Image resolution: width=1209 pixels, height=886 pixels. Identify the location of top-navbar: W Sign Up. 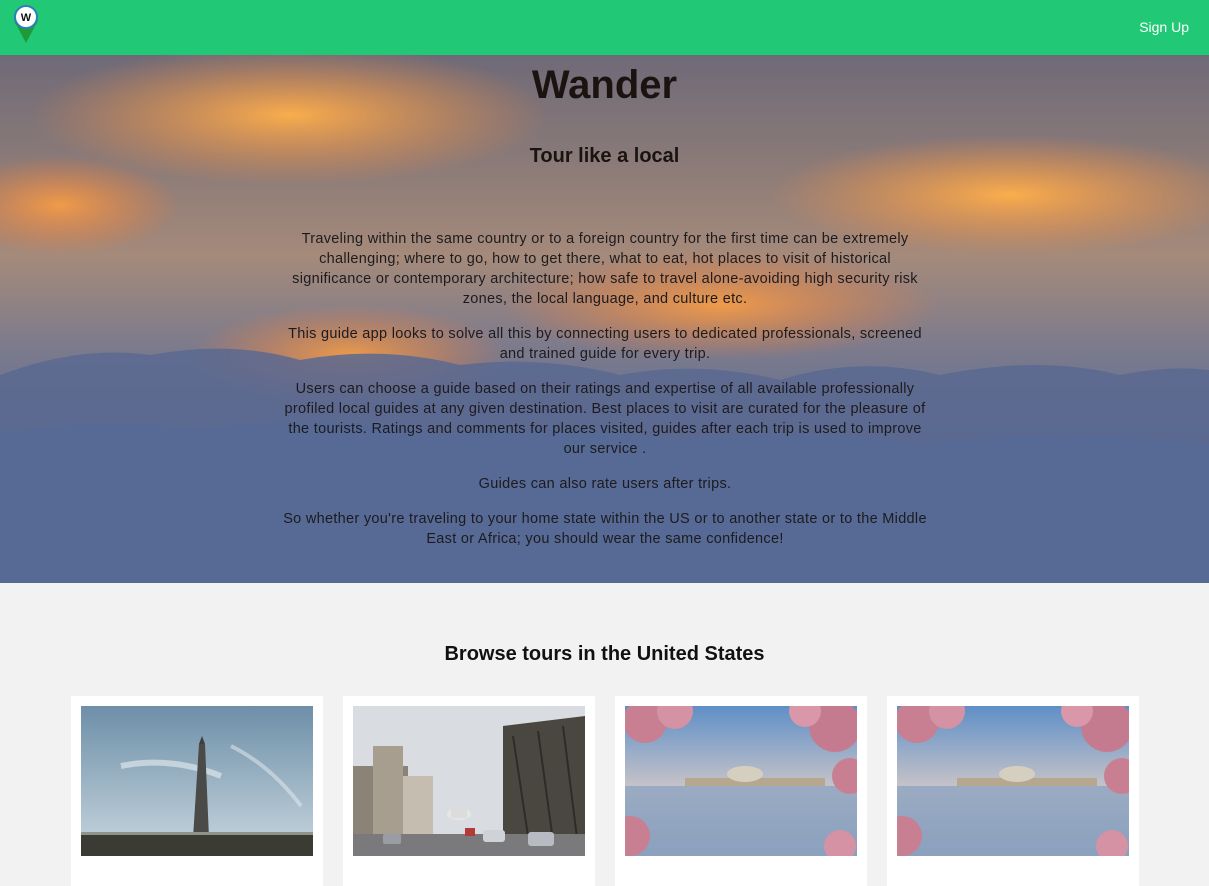
(604, 27).